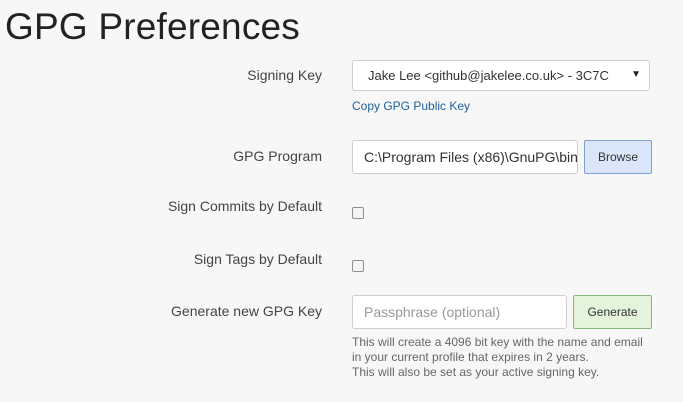  Describe the element at coordinates (257, 259) in the screenshot. I see `sign-tags-label: Sign Tags by Default` at that location.